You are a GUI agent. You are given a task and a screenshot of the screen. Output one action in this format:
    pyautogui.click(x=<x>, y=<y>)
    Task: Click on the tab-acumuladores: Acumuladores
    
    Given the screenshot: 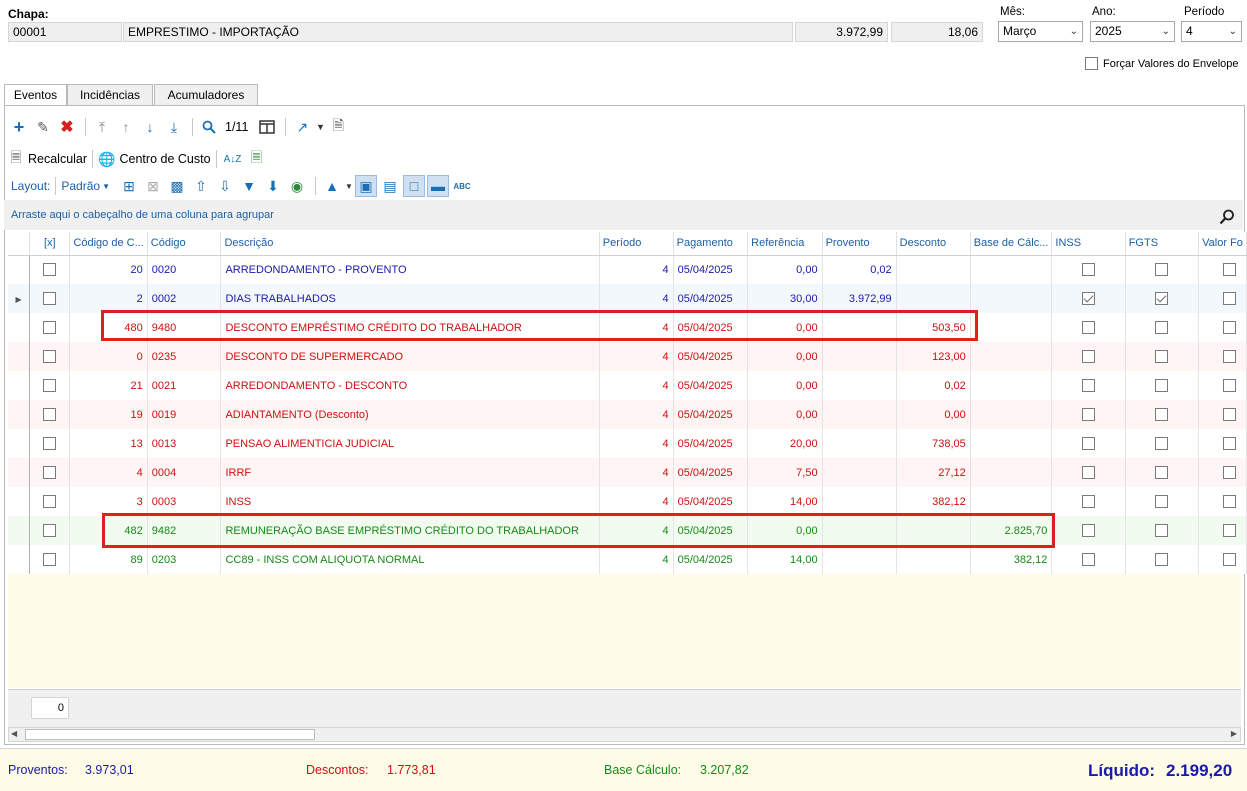 What is the action you would take?
    pyautogui.click(x=206, y=95)
    